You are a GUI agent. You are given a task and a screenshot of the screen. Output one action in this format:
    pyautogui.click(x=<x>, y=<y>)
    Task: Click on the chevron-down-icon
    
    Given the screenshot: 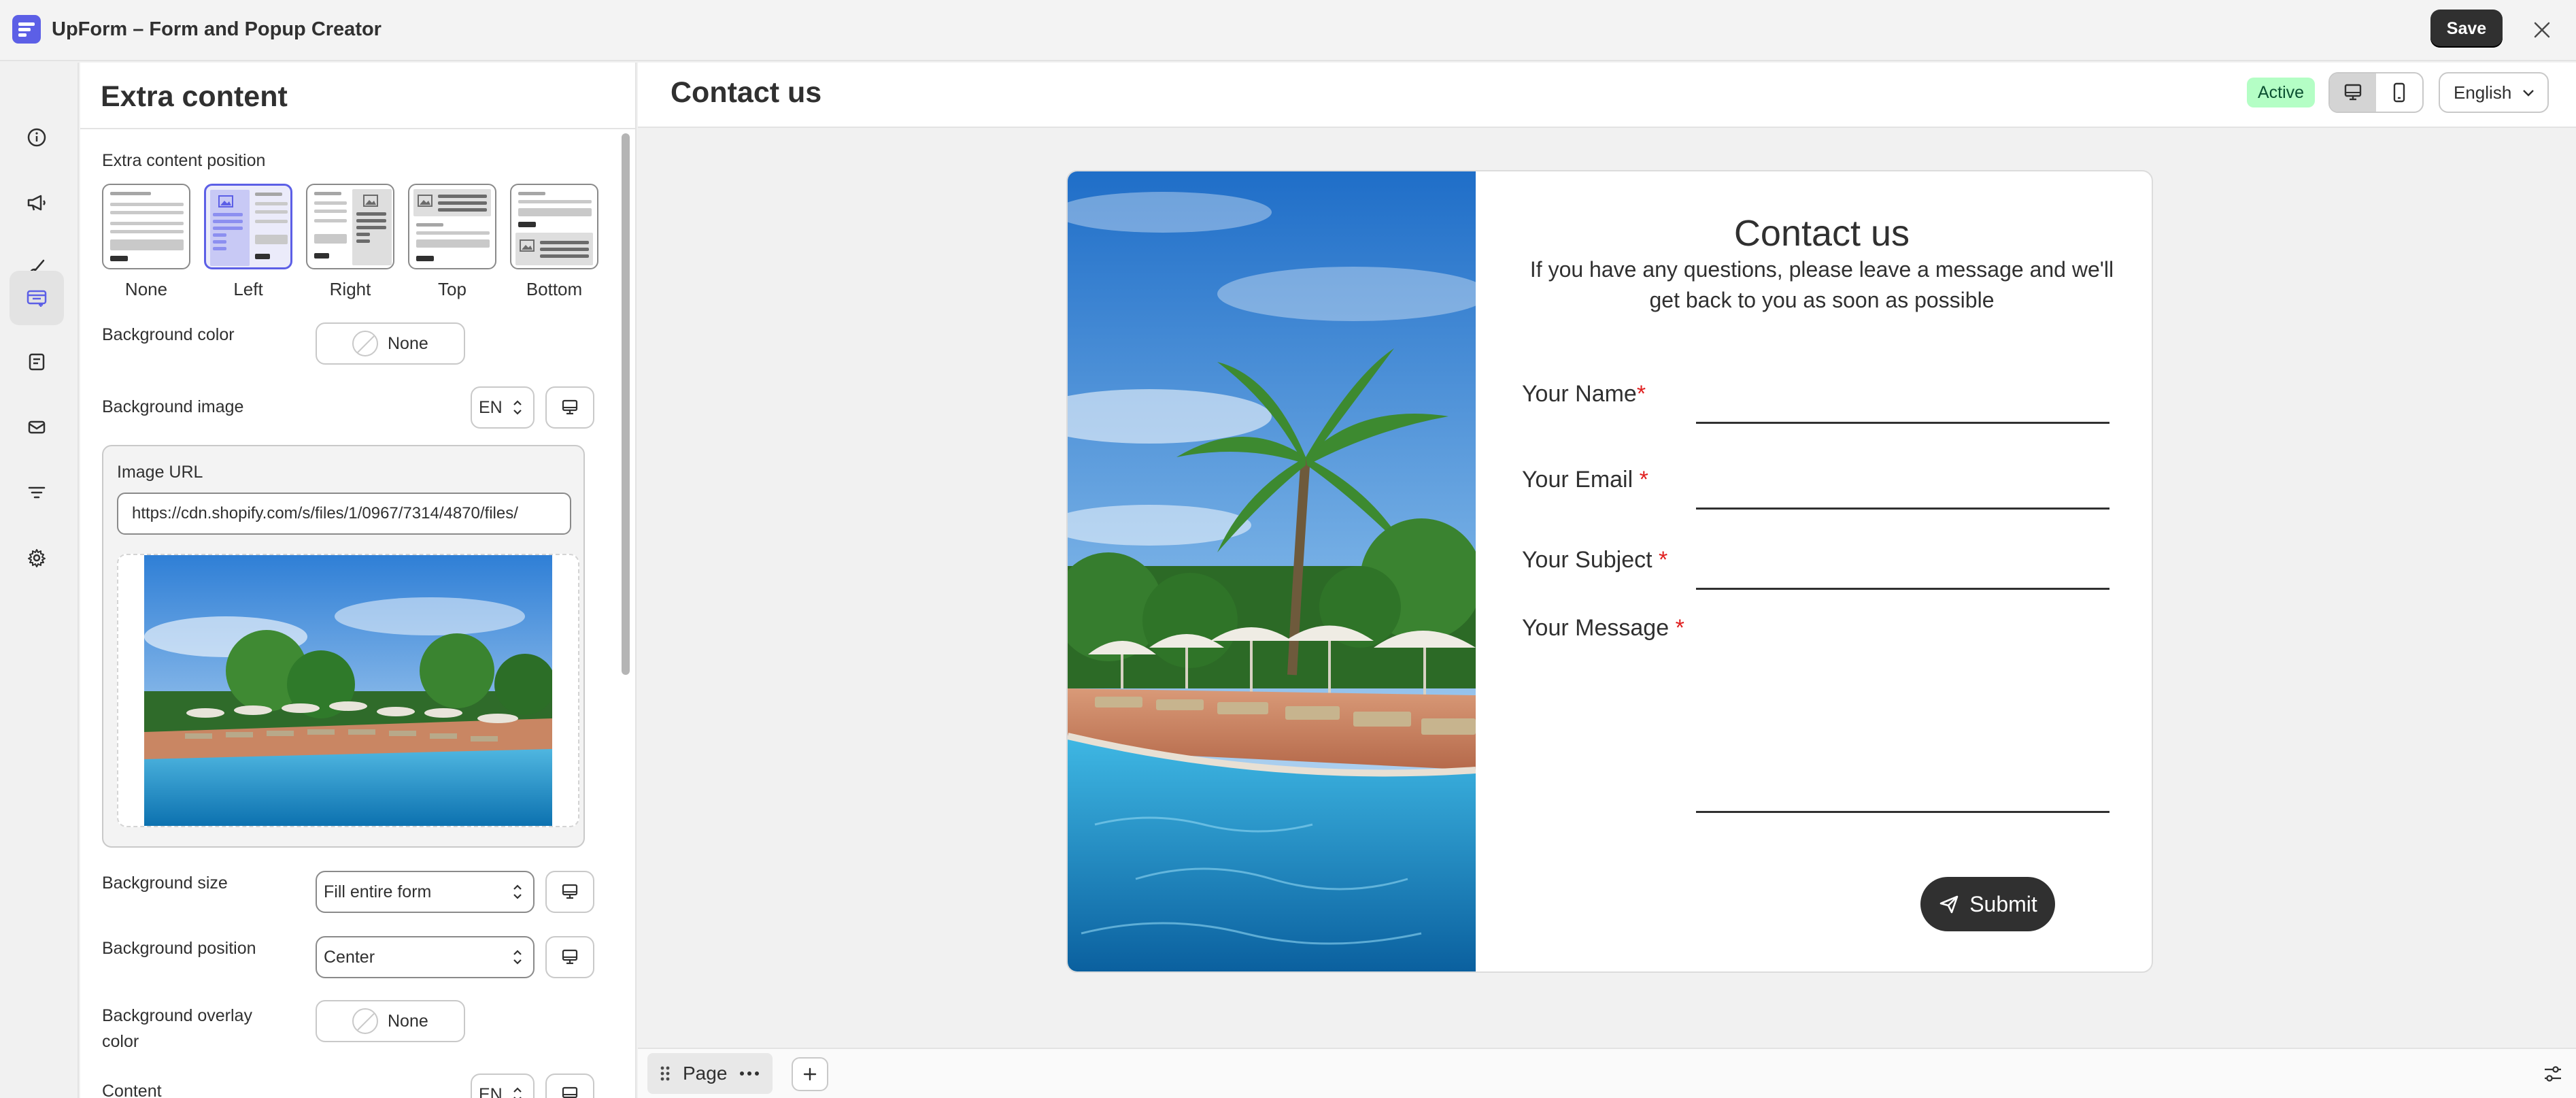 What is the action you would take?
    pyautogui.click(x=2528, y=93)
    